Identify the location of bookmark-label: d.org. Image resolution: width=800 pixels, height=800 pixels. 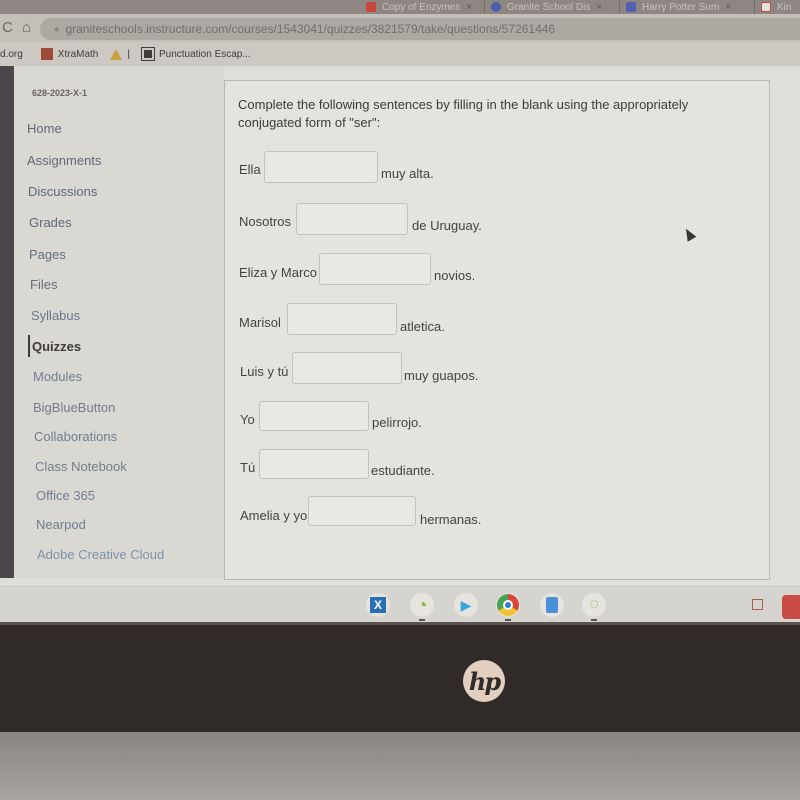
(11, 54).